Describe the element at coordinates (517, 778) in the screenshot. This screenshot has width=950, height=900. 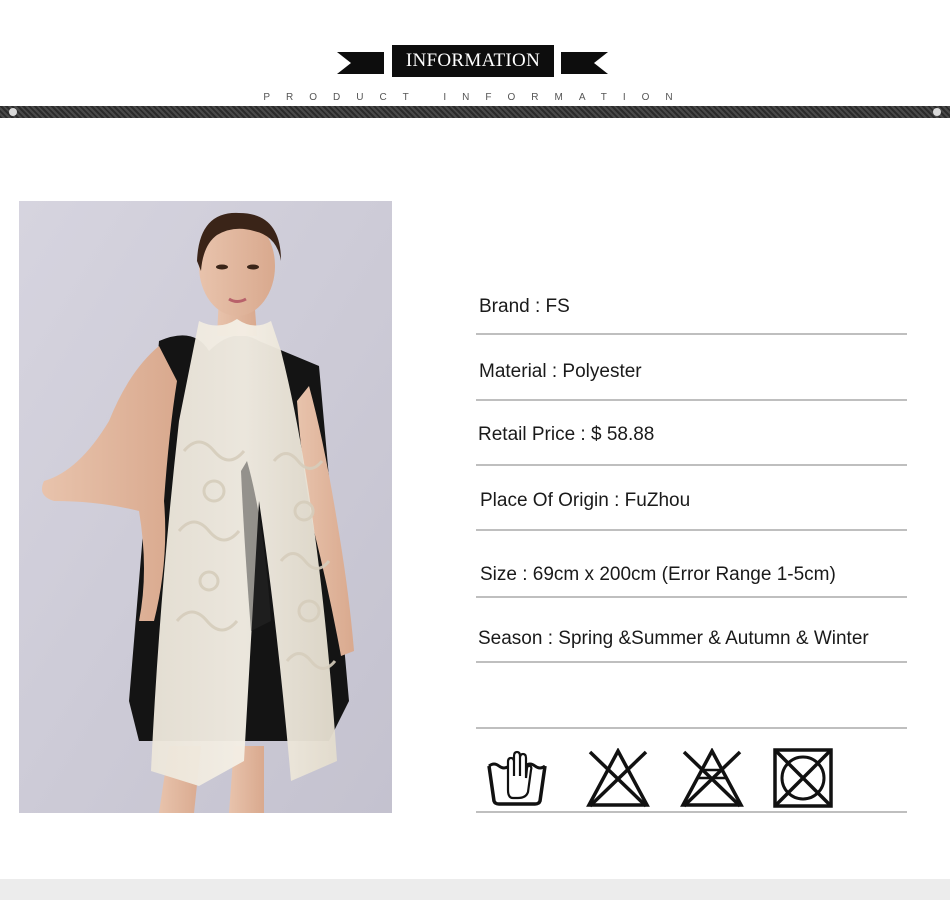
I see `hand-wash-icon` at that location.